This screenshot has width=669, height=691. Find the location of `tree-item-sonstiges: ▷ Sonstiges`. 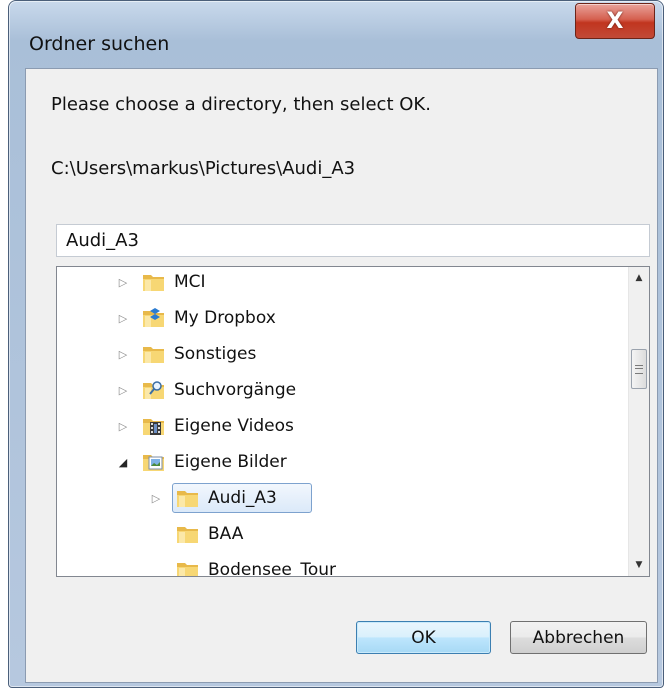

tree-item-sonstiges: ▷ Sonstiges is located at coordinates (343, 354).